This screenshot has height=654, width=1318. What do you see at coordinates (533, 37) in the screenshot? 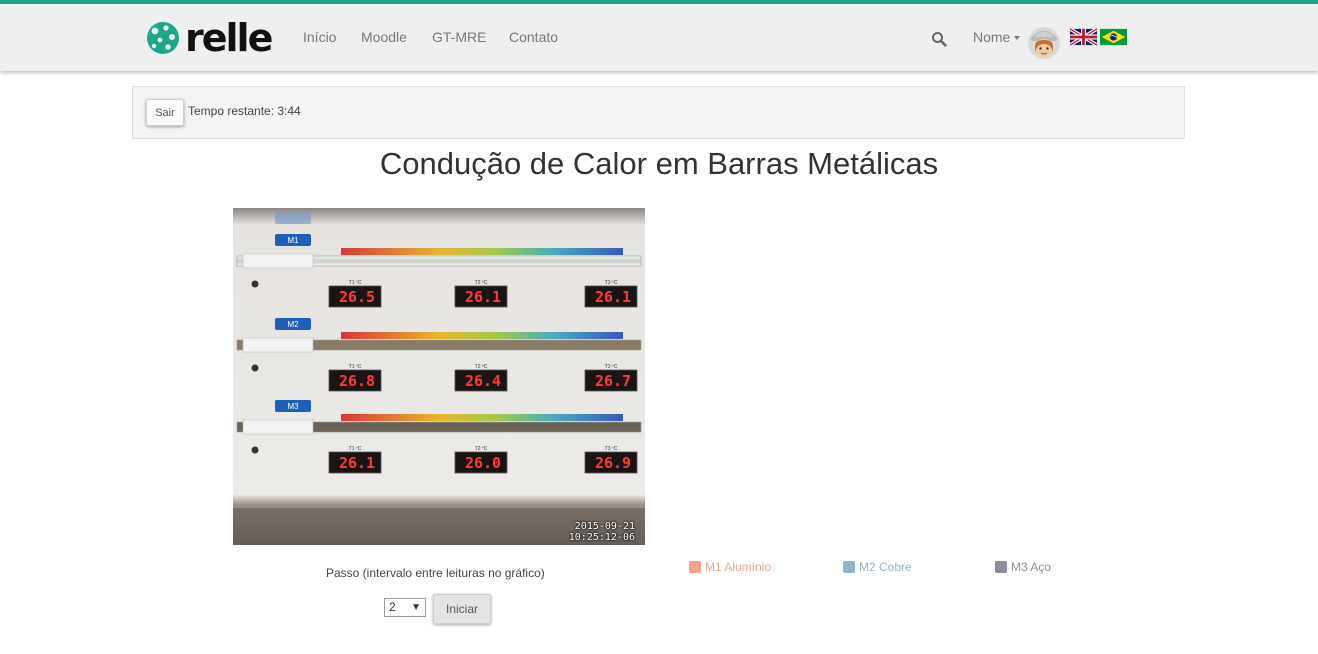
I see `nav-link-contato: Contato` at bounding box center [533, 37].